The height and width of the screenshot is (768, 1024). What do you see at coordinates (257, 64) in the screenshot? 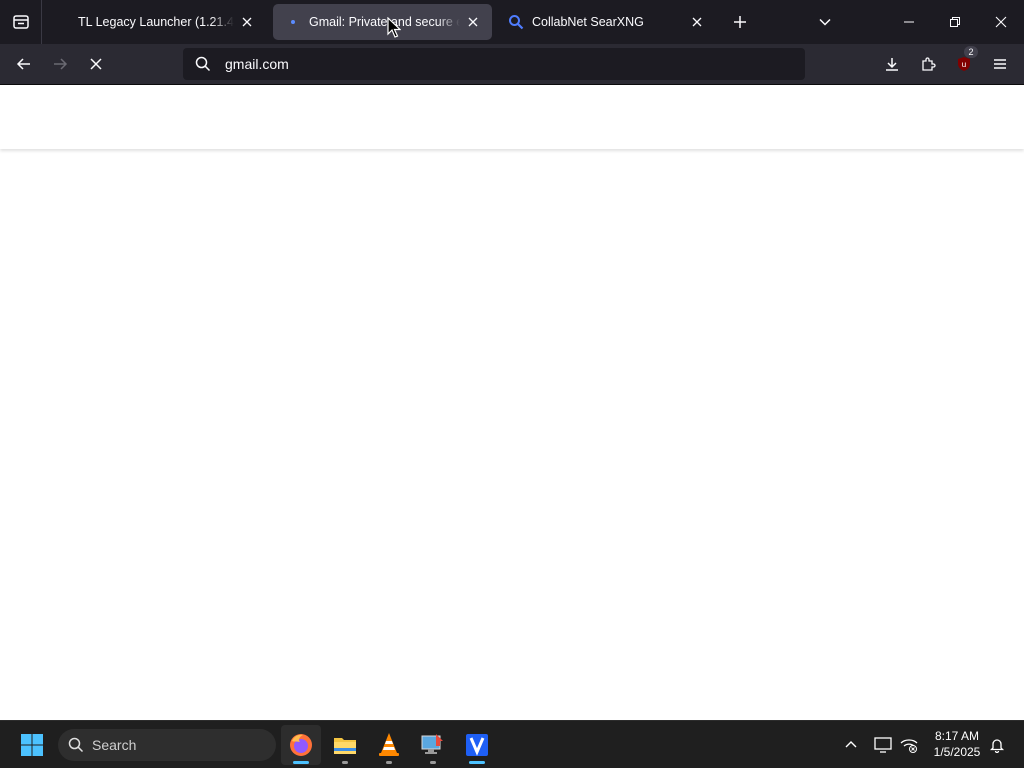
I see `url-text: gmail.com` at bounding box center [257, 64].